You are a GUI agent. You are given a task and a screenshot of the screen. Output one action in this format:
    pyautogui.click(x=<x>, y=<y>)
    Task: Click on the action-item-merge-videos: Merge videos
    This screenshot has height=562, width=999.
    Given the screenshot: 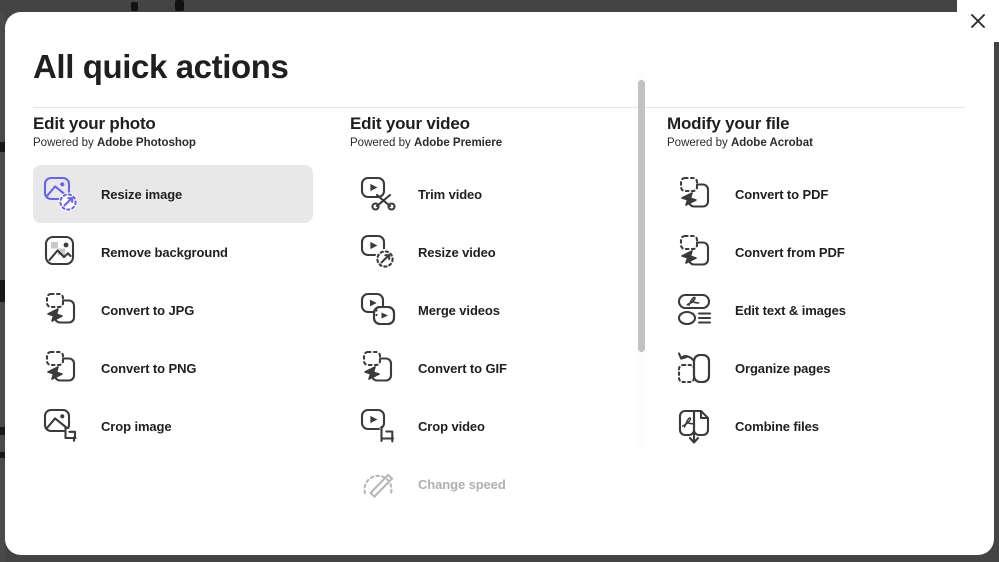 What is the action you would take?
    pyautogui.click(x=490, y=310)
    